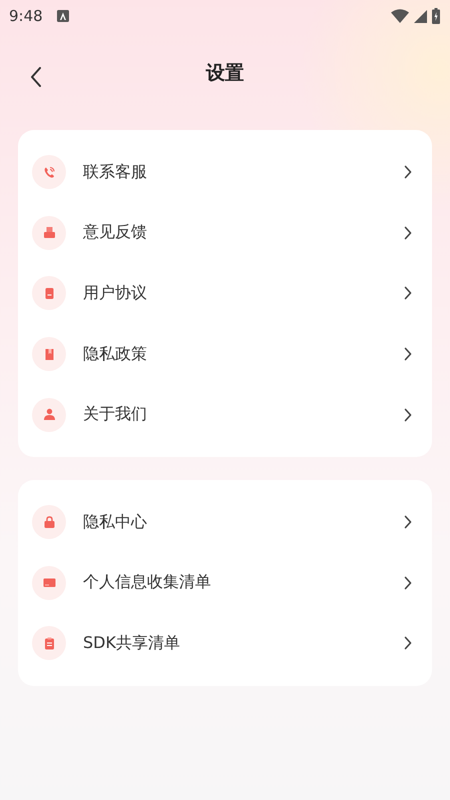 This screenshot has height=800, width=450. Describe the element at coordinates (225, 583) in the screenshot. I see `settings-item: 个人信息收集清单` at that location.